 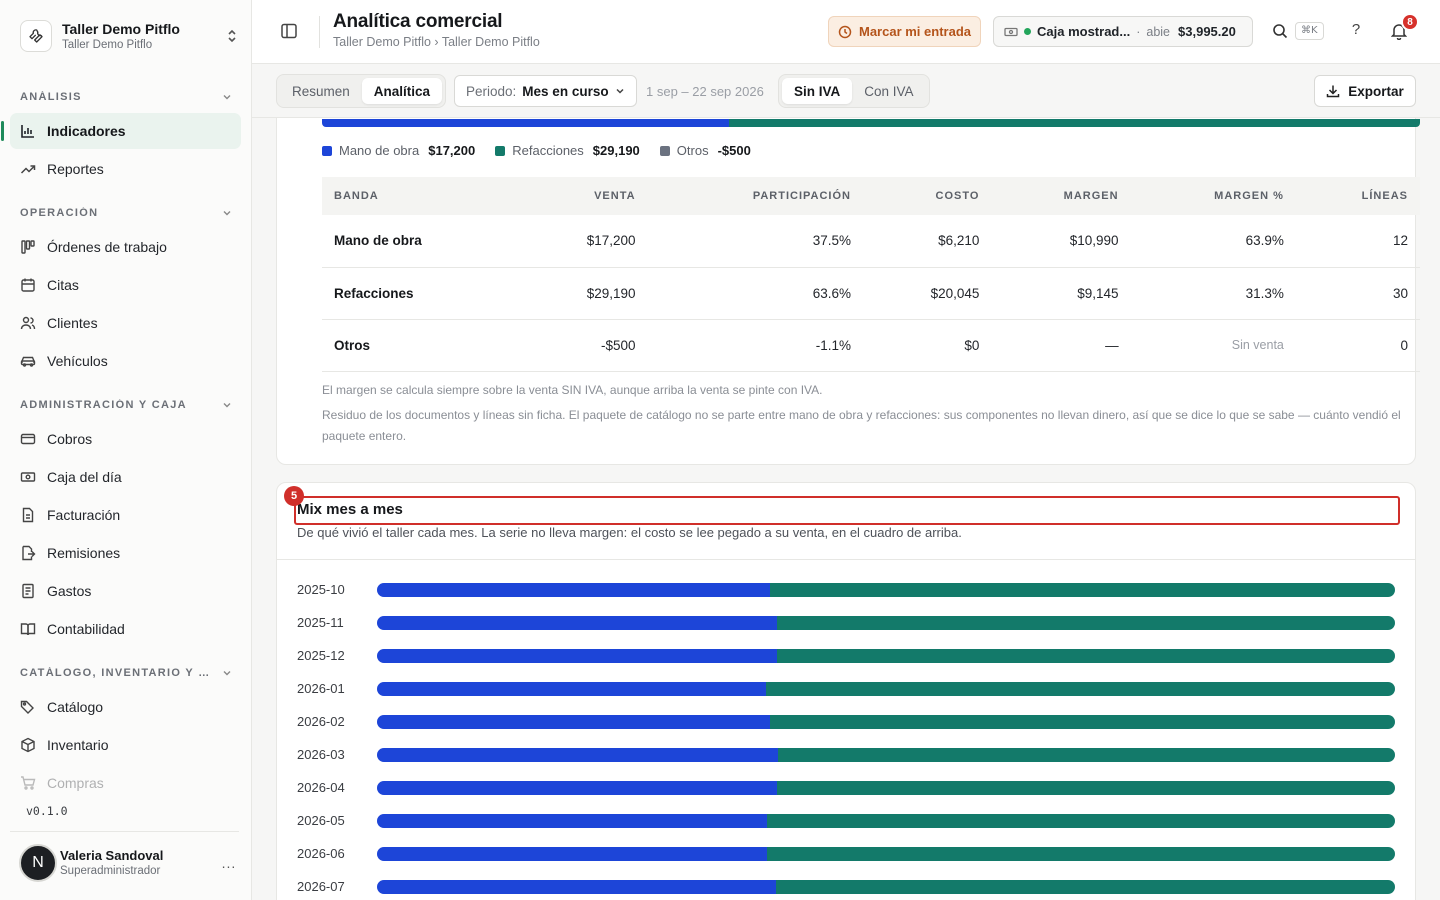 I want to click on sidebar-item-label: Reportes, so click(x=75, y=169).